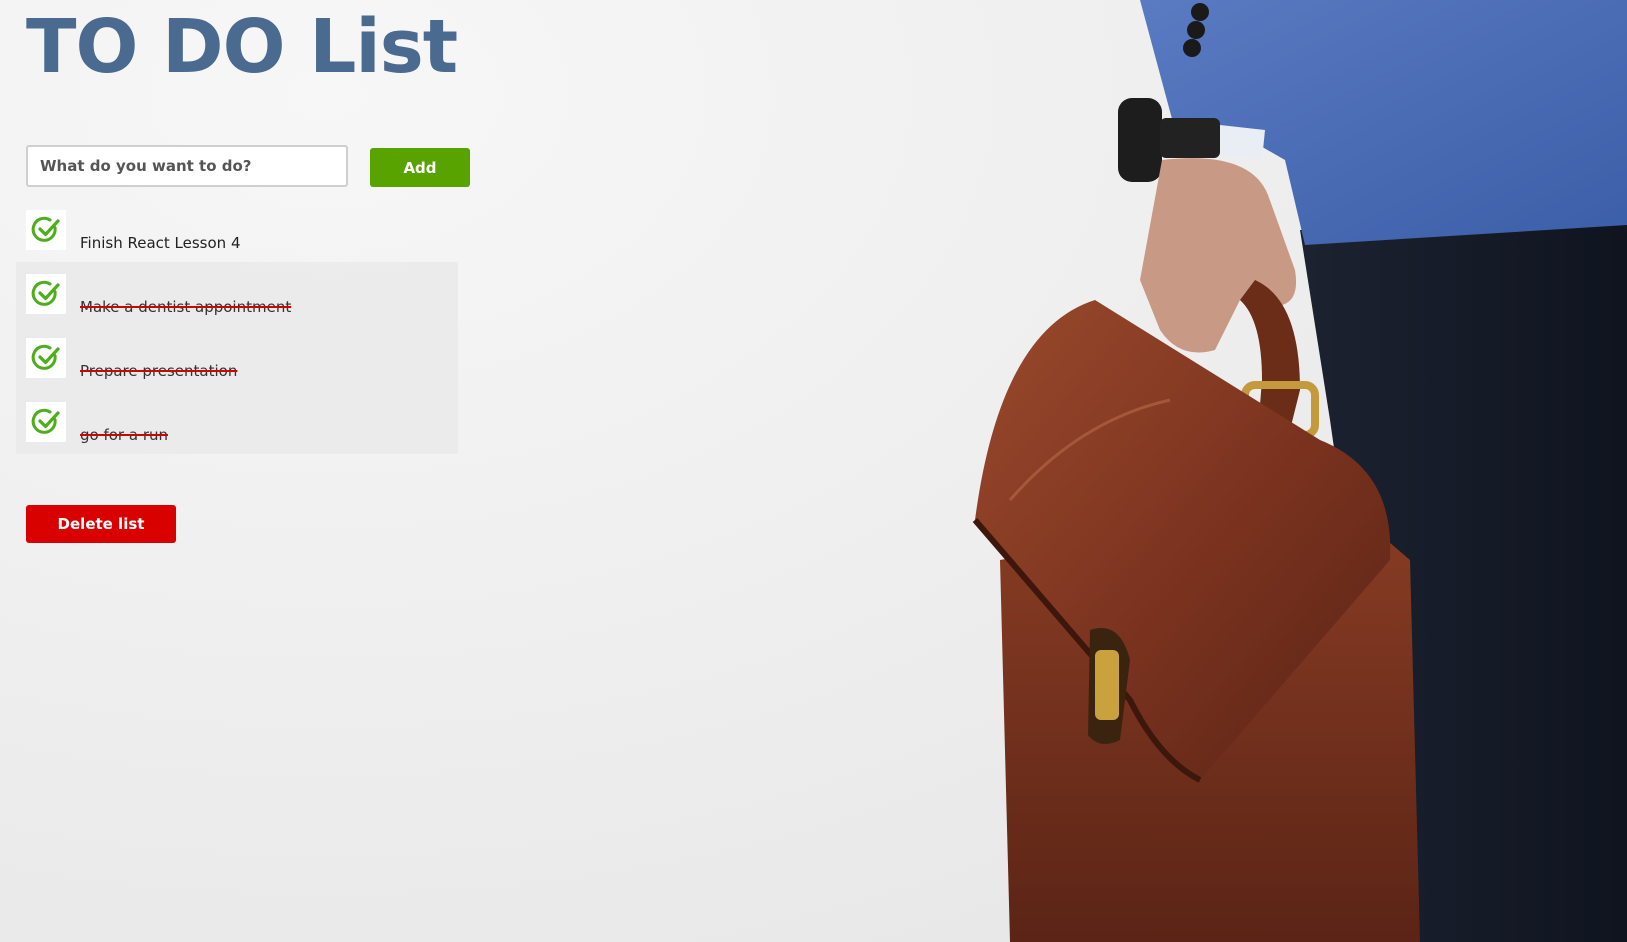 The height and width of the screenshot is (942, 1627). Describe the element at coordinates (241, 424) in the screenshot. I see `list-item: go for a run` at that location.